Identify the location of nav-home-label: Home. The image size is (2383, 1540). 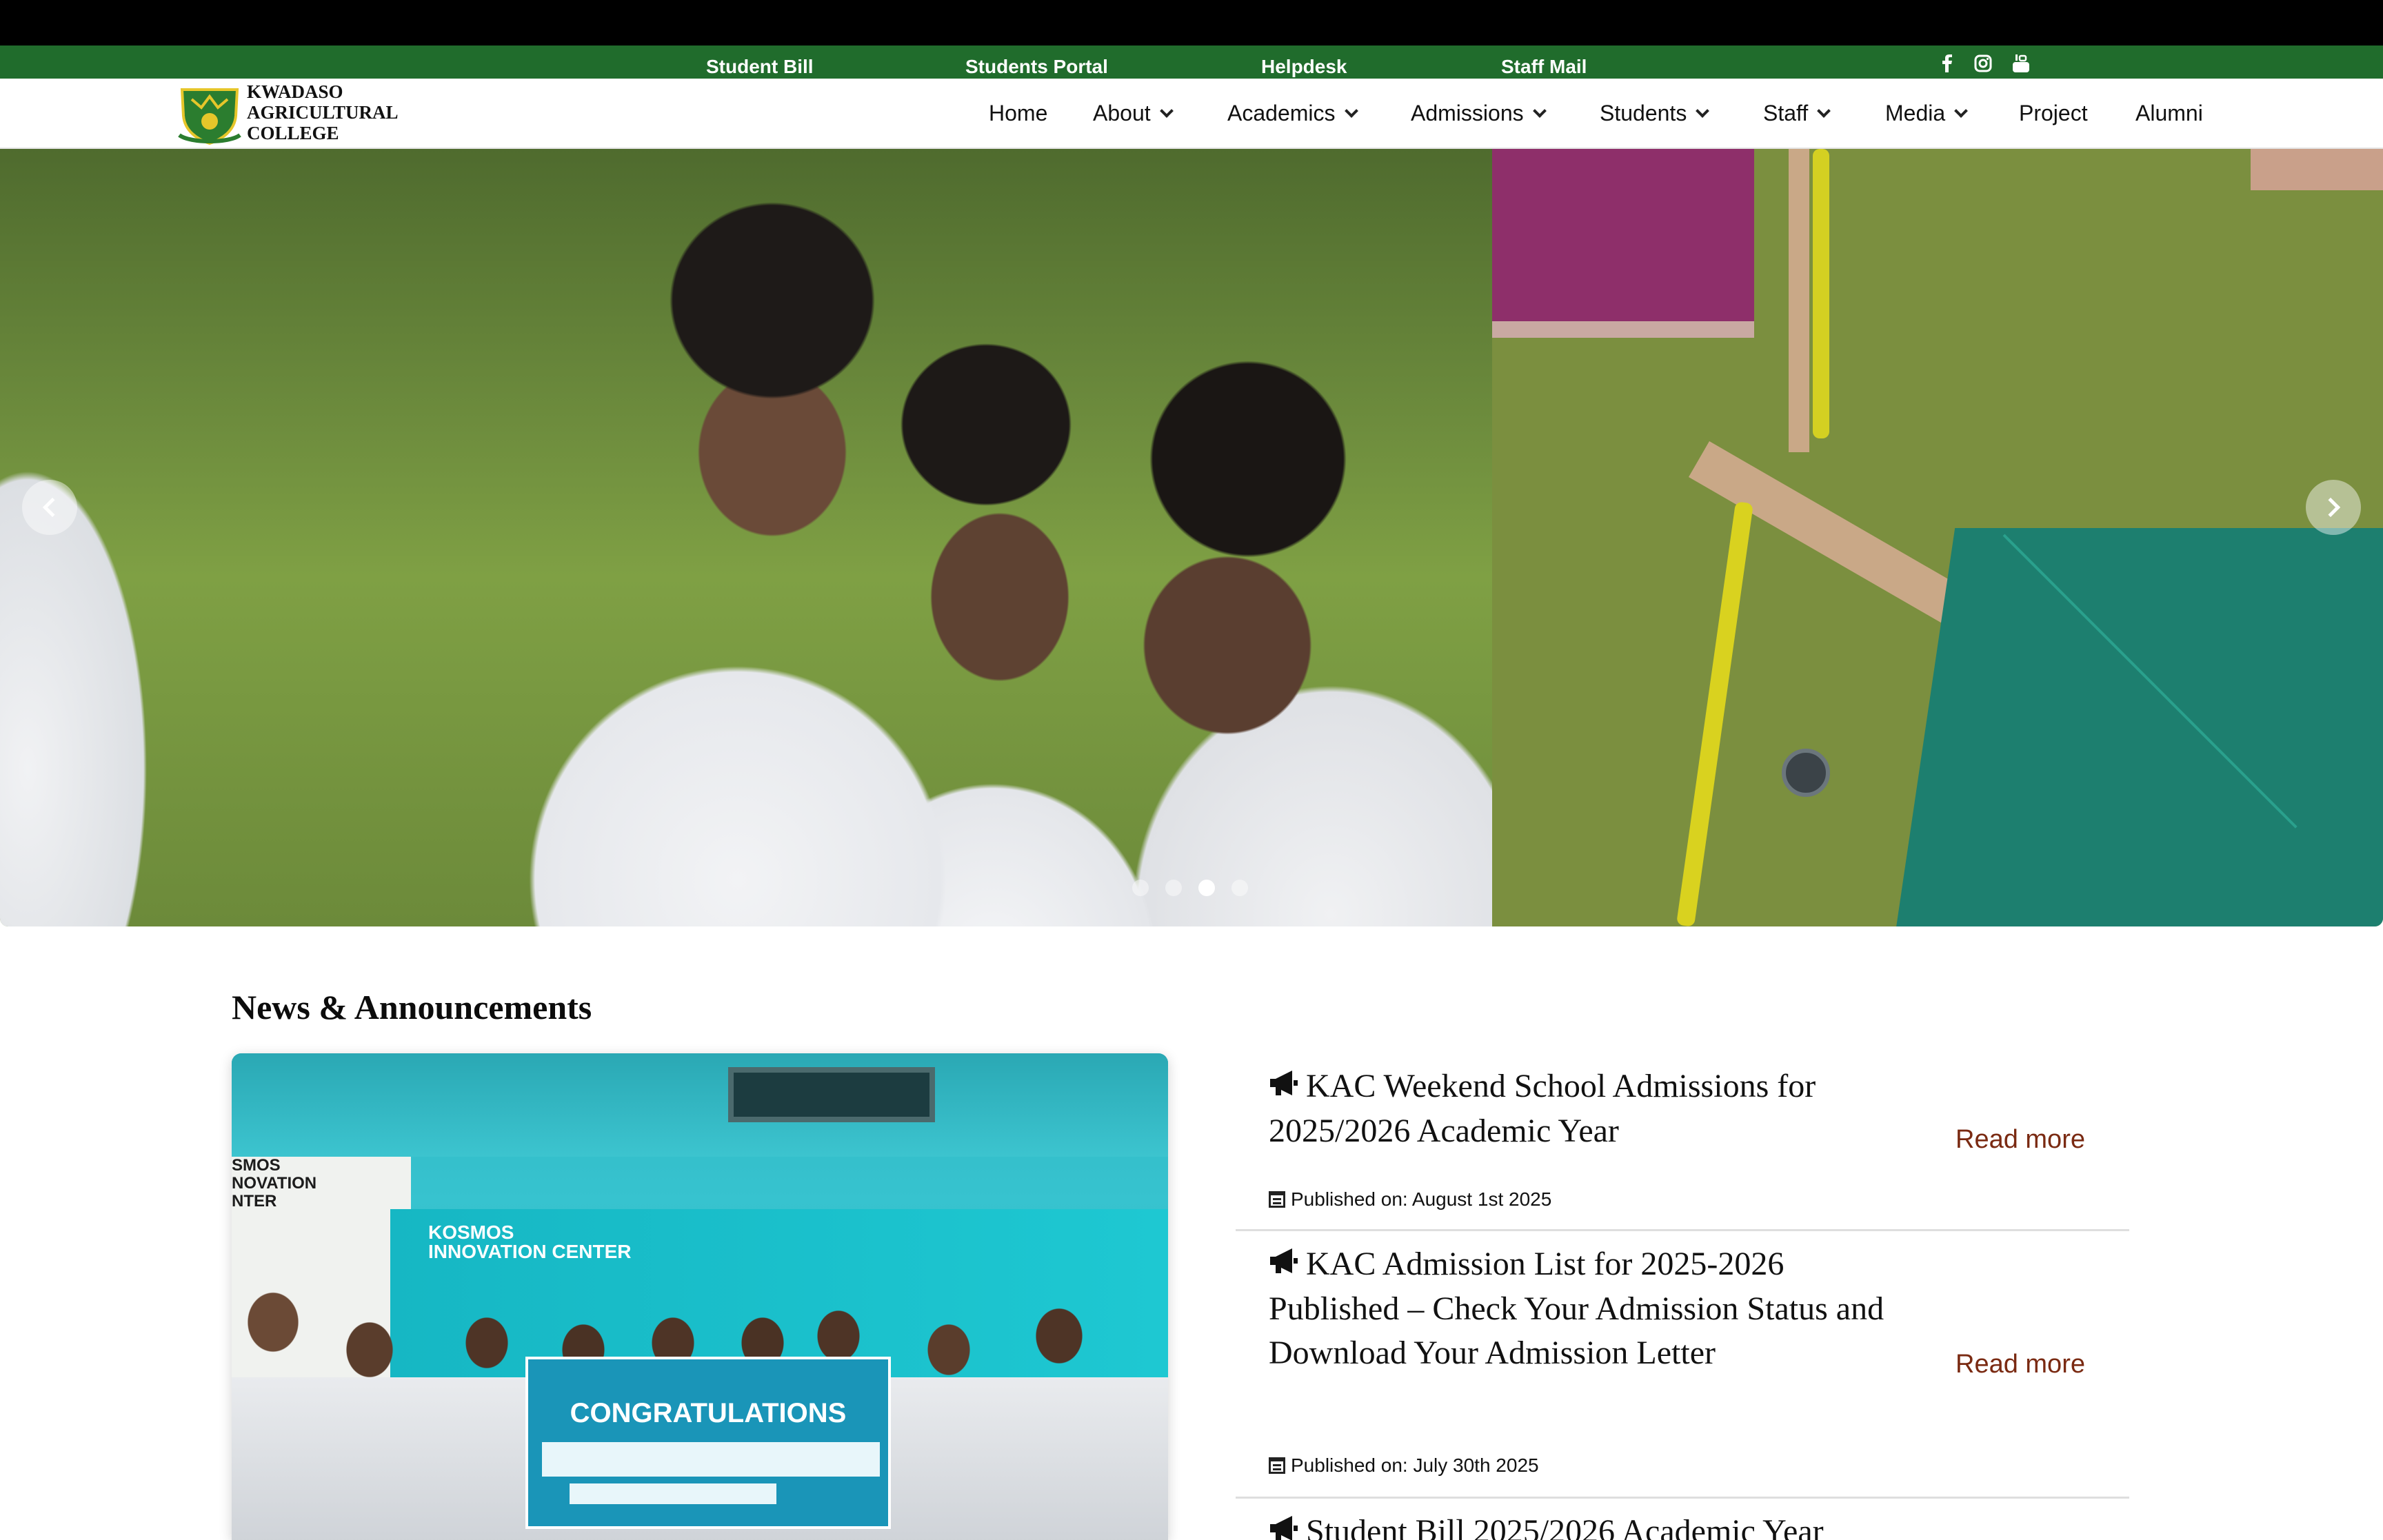
(1018, 113).